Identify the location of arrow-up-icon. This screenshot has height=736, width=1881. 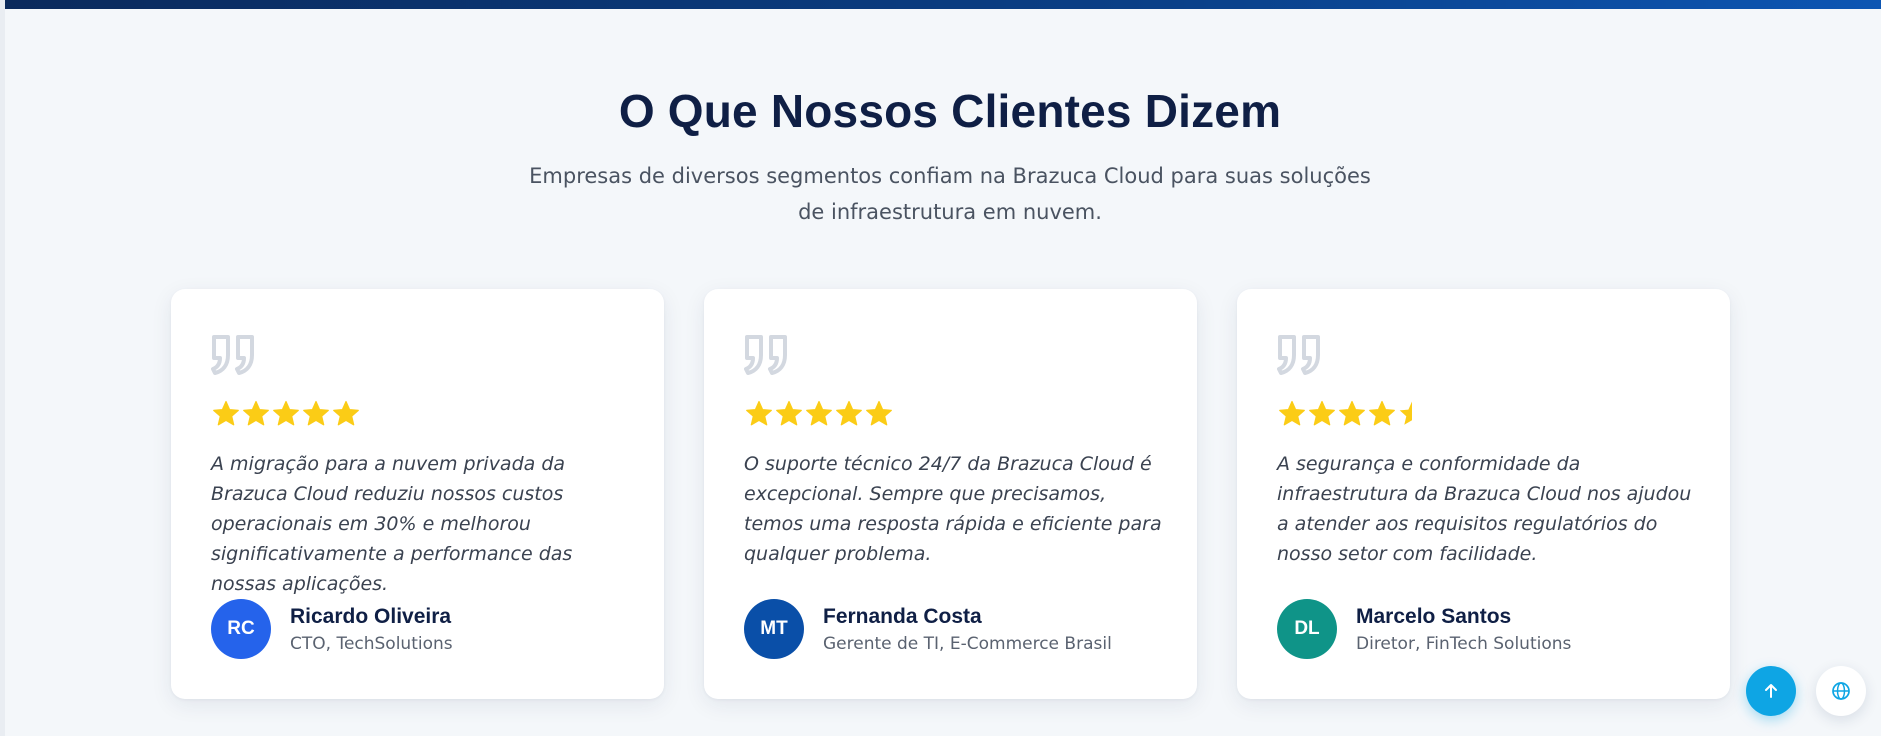
(1771, 691).